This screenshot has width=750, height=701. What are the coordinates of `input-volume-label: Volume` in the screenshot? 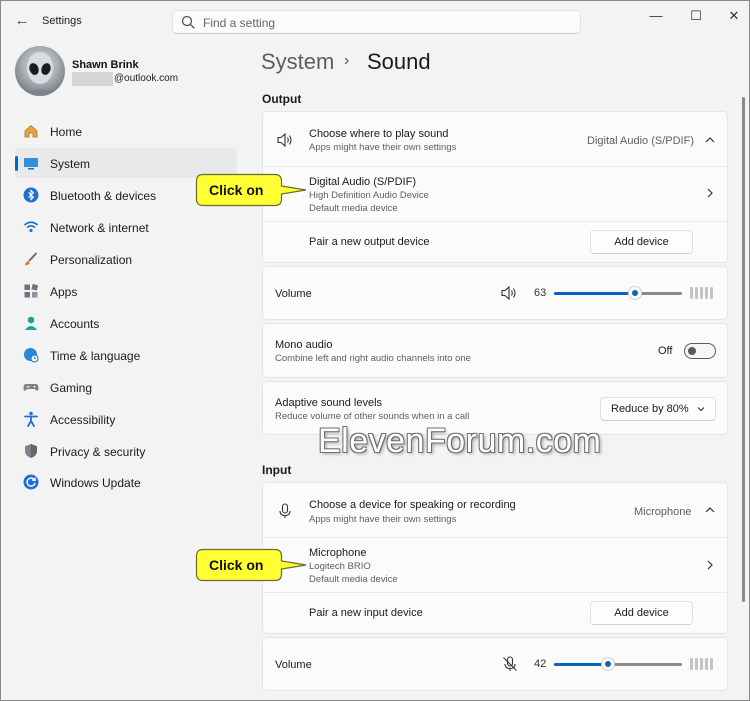 It's located at (293, 665).